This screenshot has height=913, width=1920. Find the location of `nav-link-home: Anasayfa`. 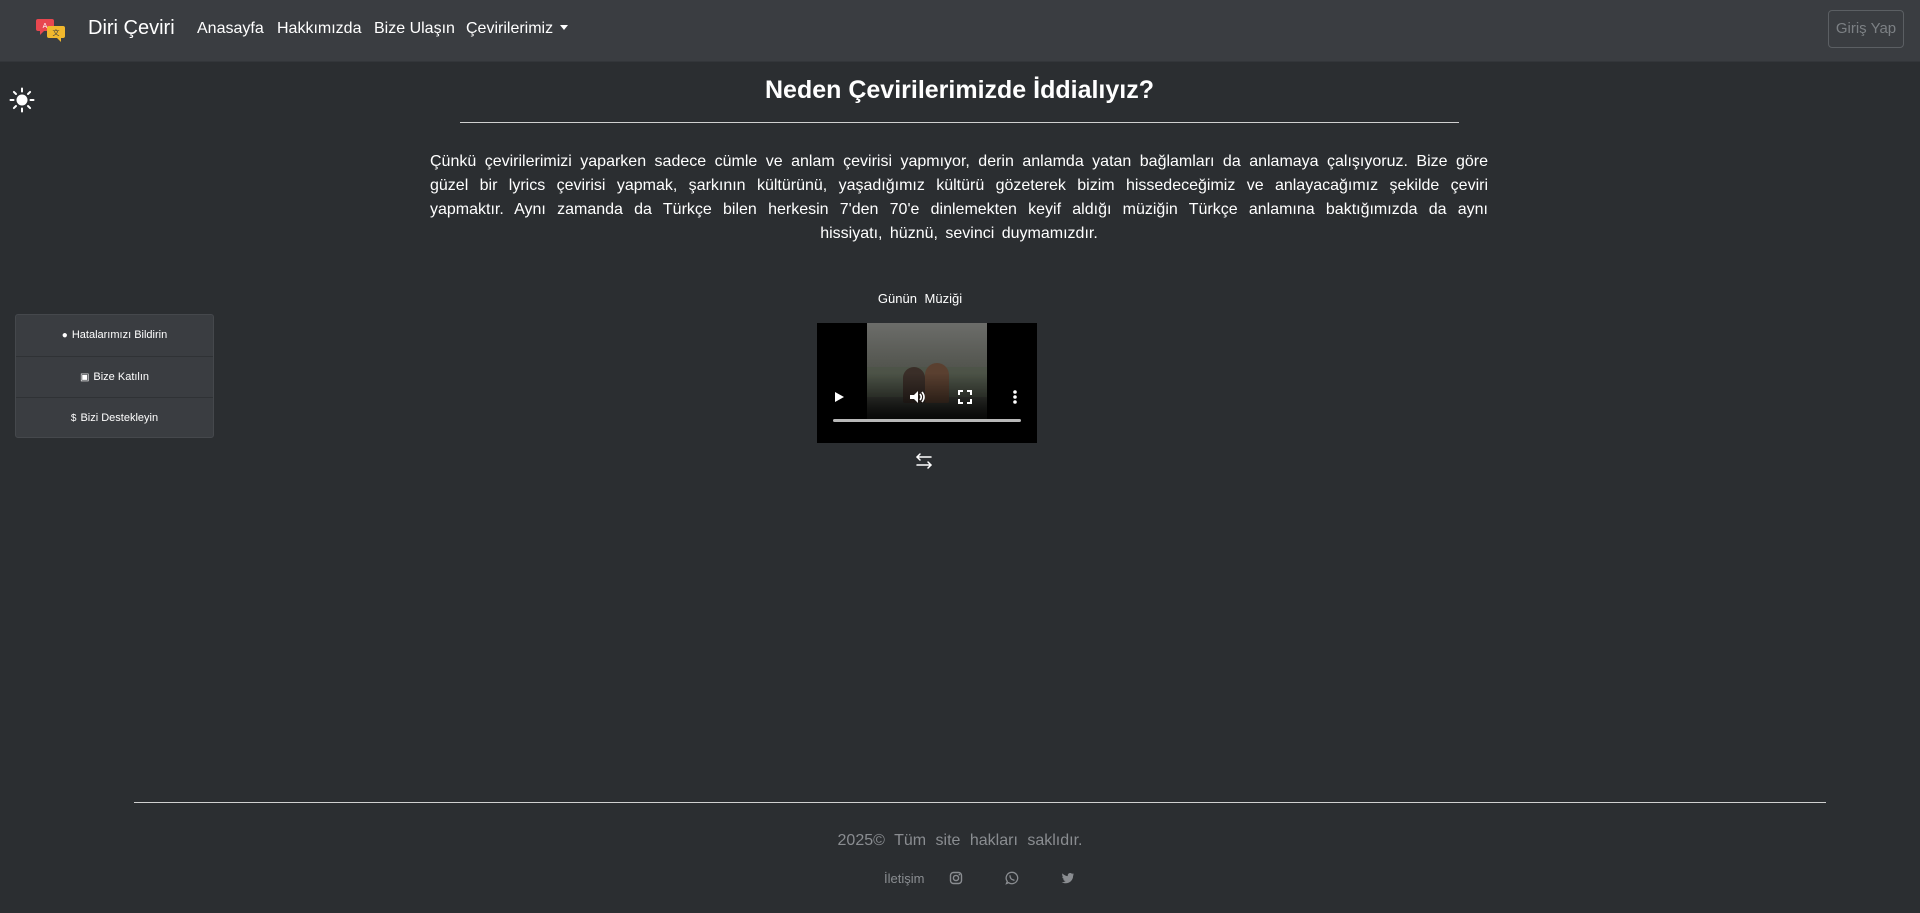

nav-link-home: Anasayfa is located at coordinates (230, 29).